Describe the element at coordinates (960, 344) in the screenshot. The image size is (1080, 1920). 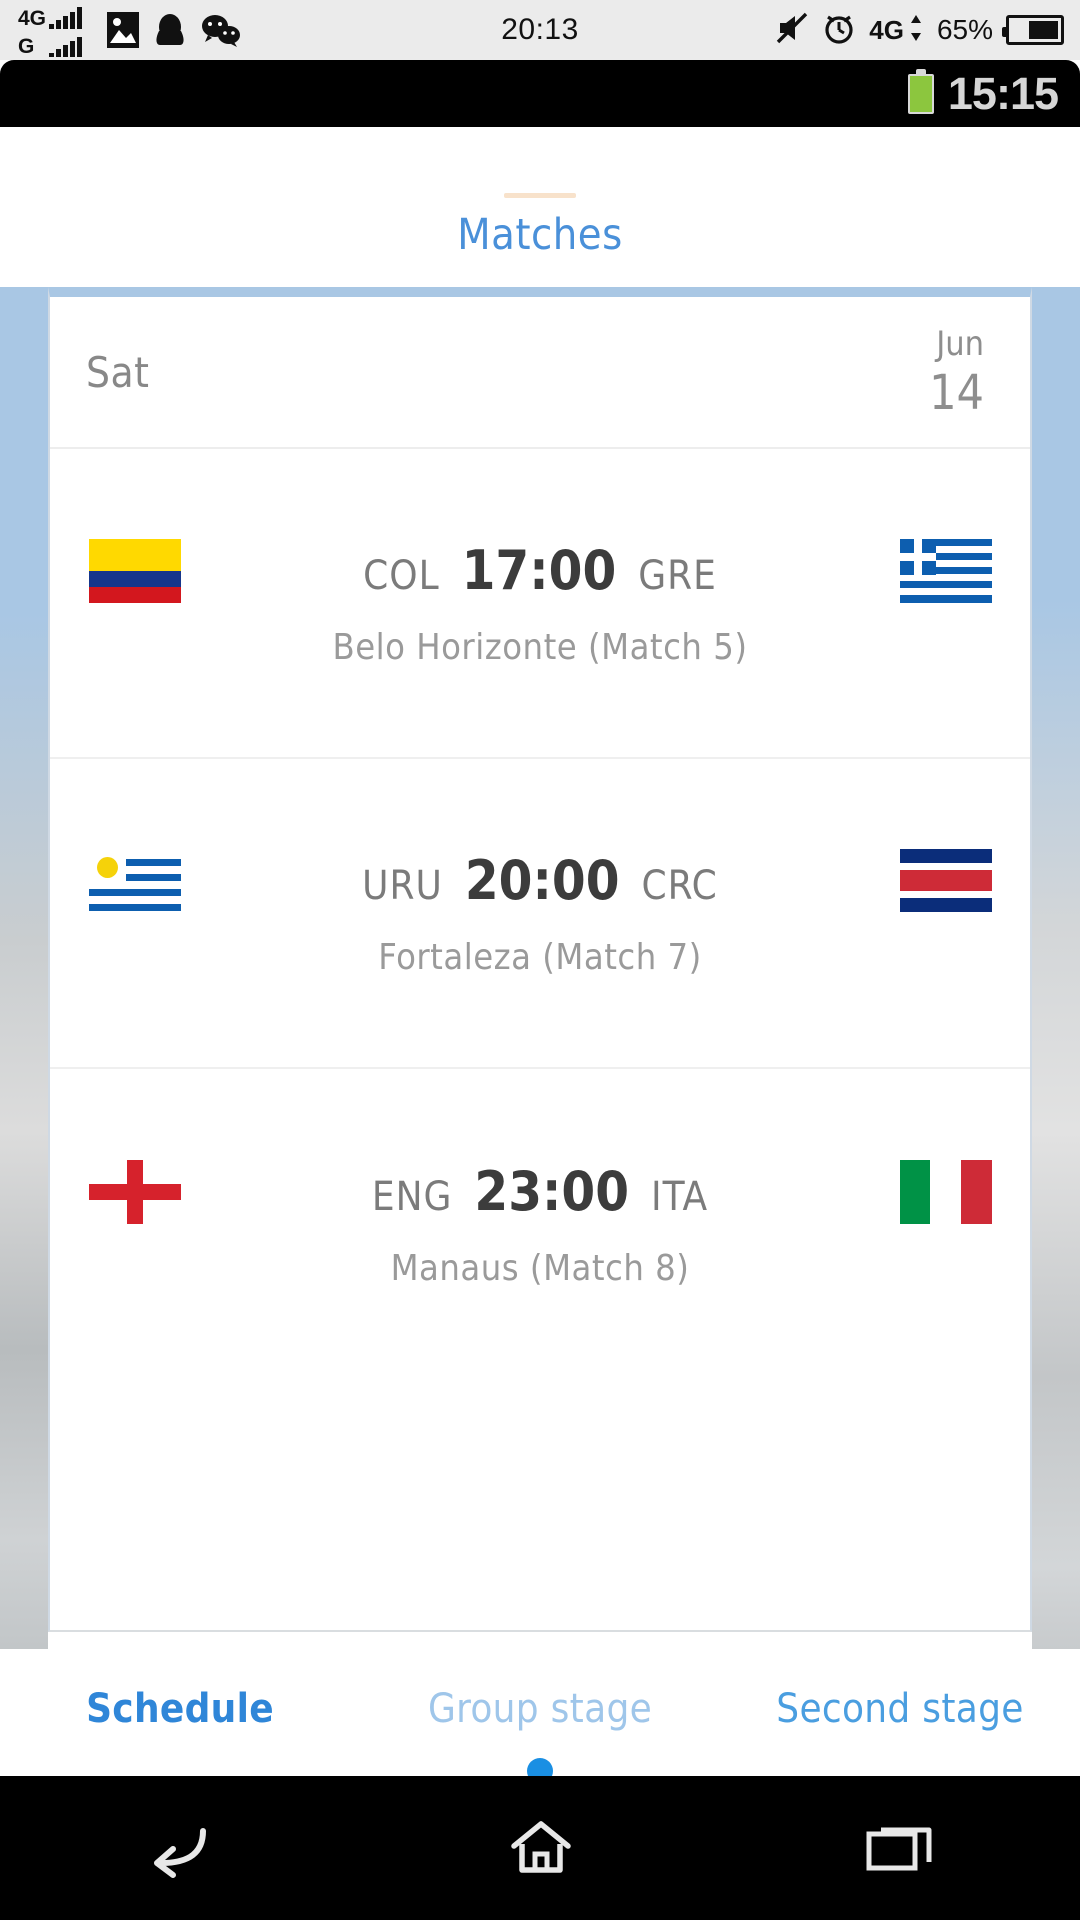
I see `date-month-label: Jun` at that location.